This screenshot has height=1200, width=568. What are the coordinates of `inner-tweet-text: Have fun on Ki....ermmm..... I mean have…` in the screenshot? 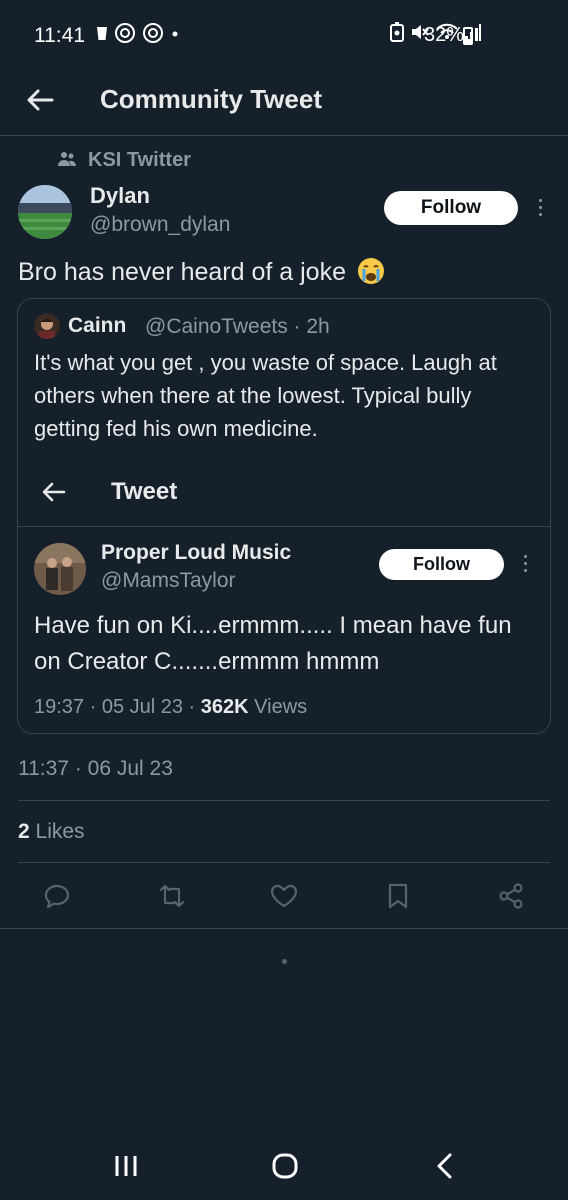 It's located at (273, 643).